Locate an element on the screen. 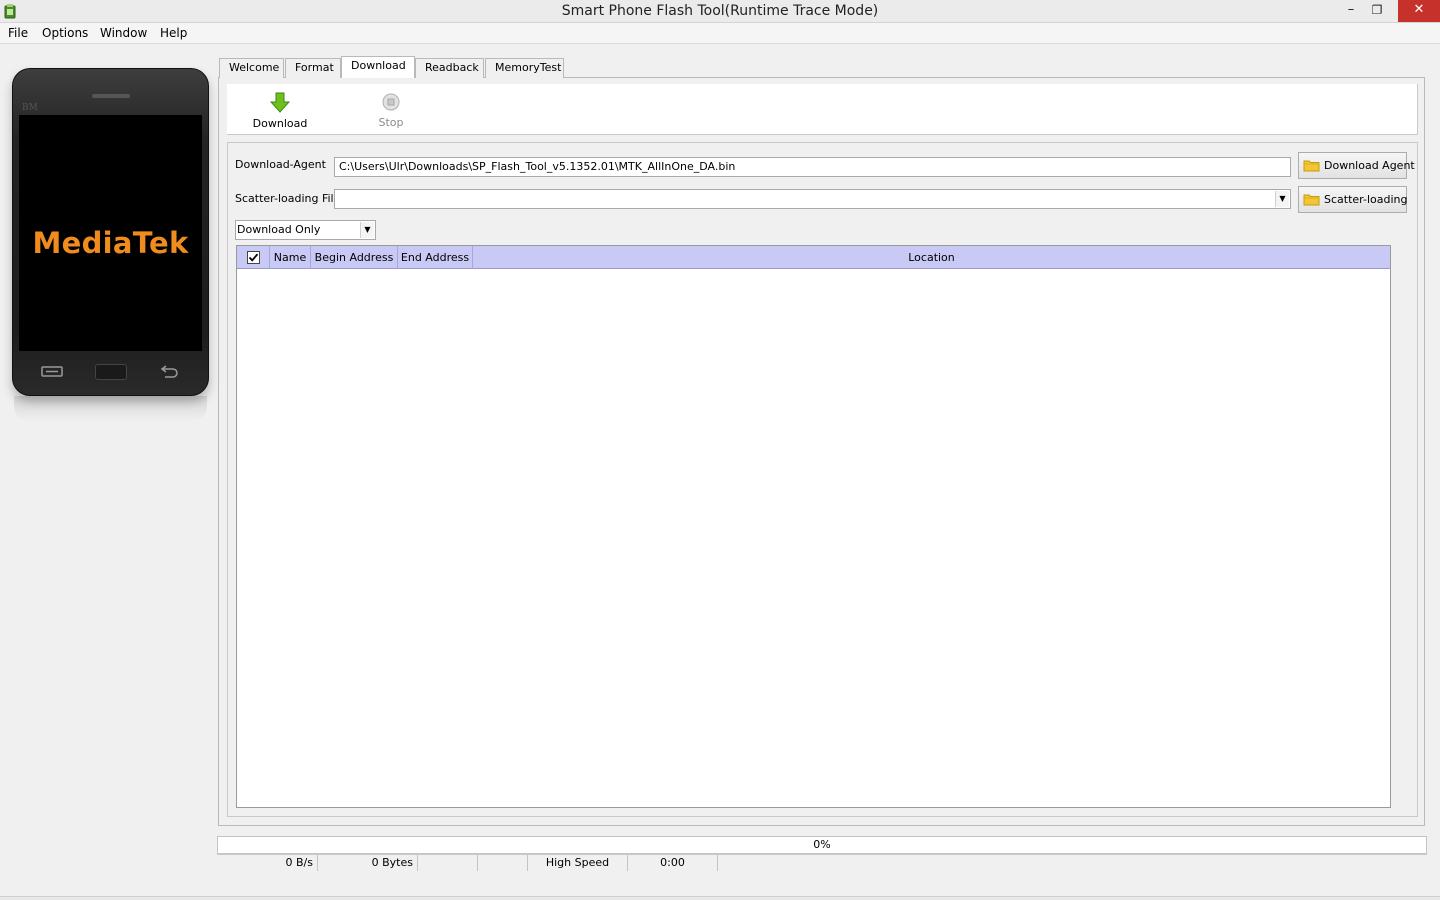 This screenshot has height=900, width=1440. mediatek-logo: MediaTek is located at coordinates (110, 243).